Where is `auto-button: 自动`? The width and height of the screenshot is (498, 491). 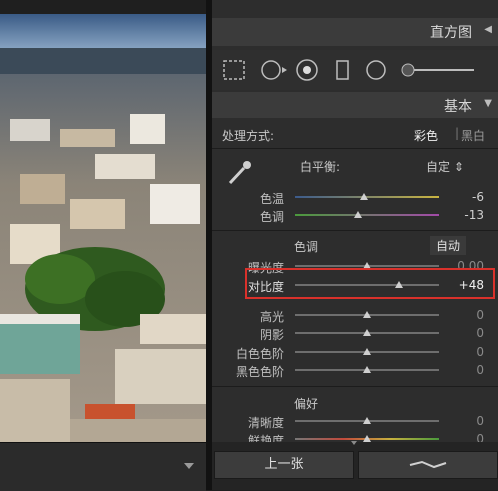 auto-button: 自动 is located at coordinates (448, 245).